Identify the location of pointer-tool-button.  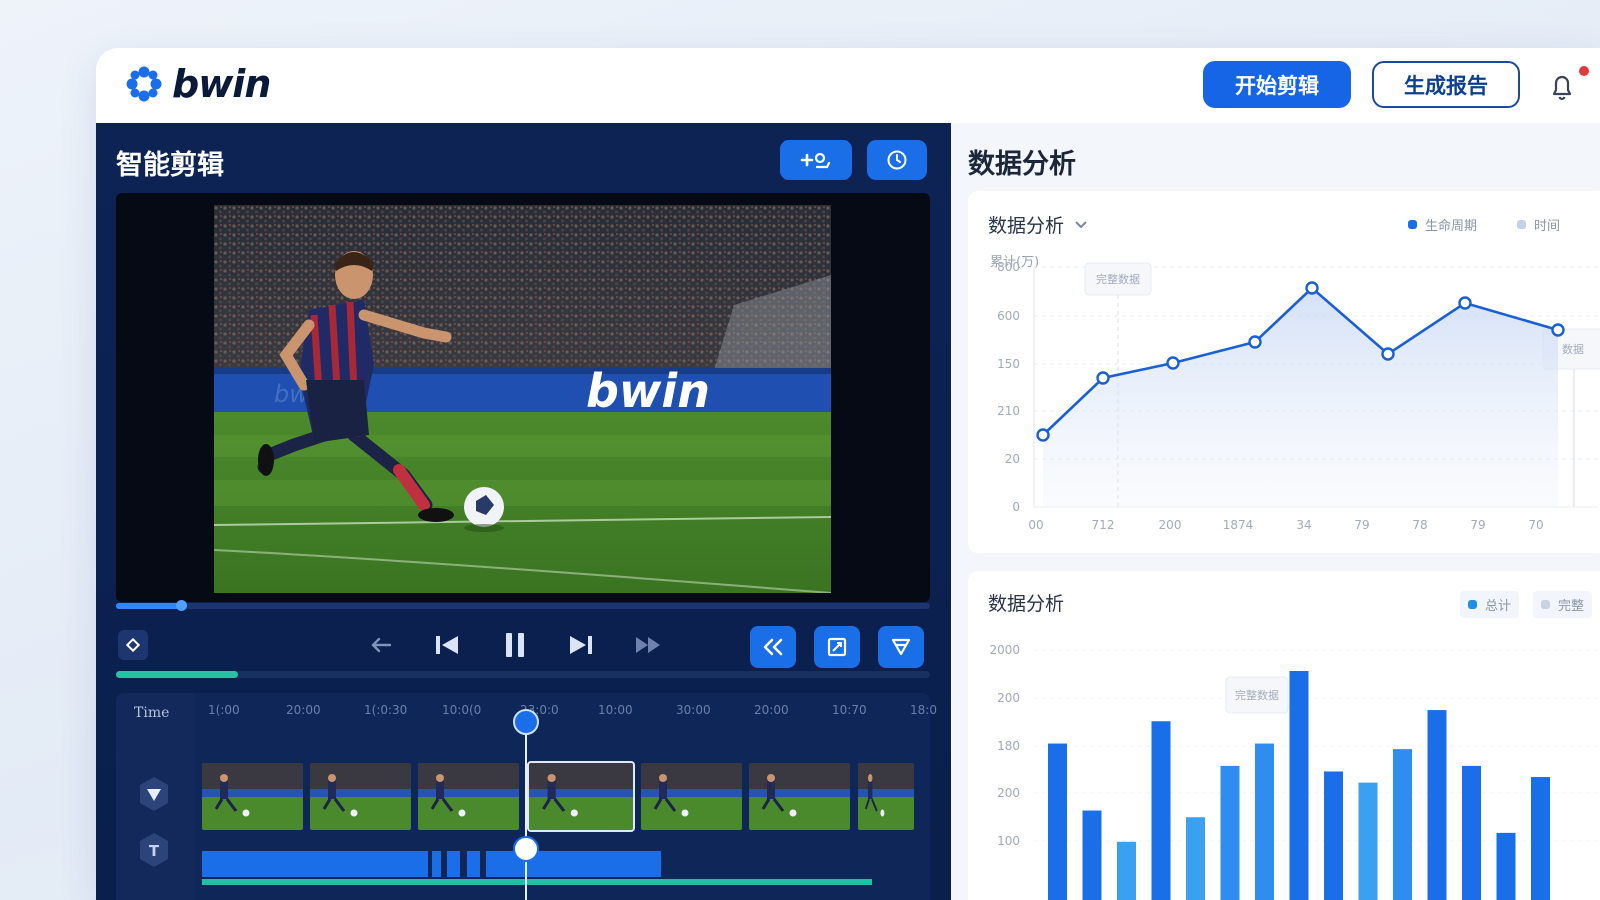
(154, 794).